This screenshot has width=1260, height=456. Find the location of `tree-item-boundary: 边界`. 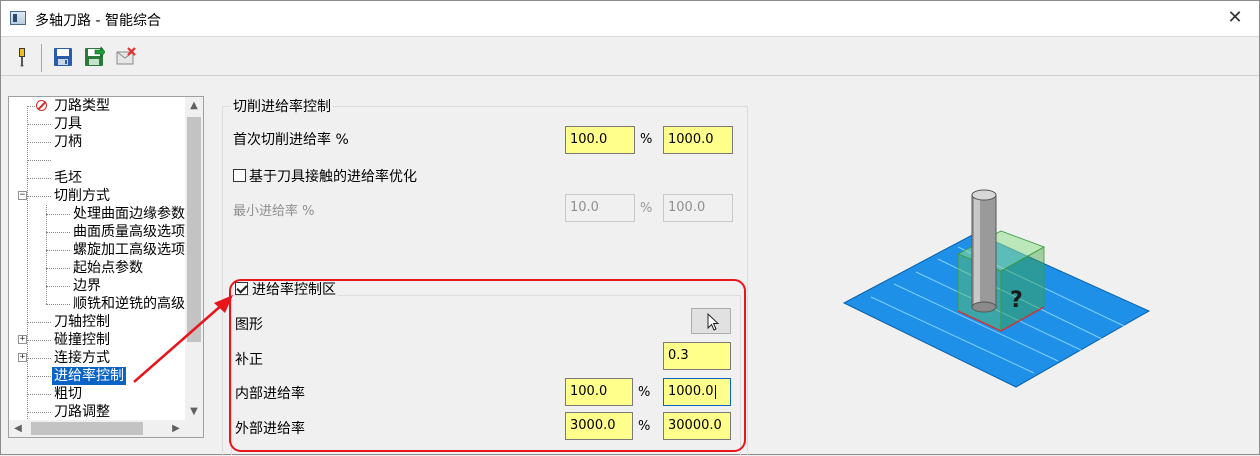

tree-item-boundary: 边界 is located at coordinates (97, 286).